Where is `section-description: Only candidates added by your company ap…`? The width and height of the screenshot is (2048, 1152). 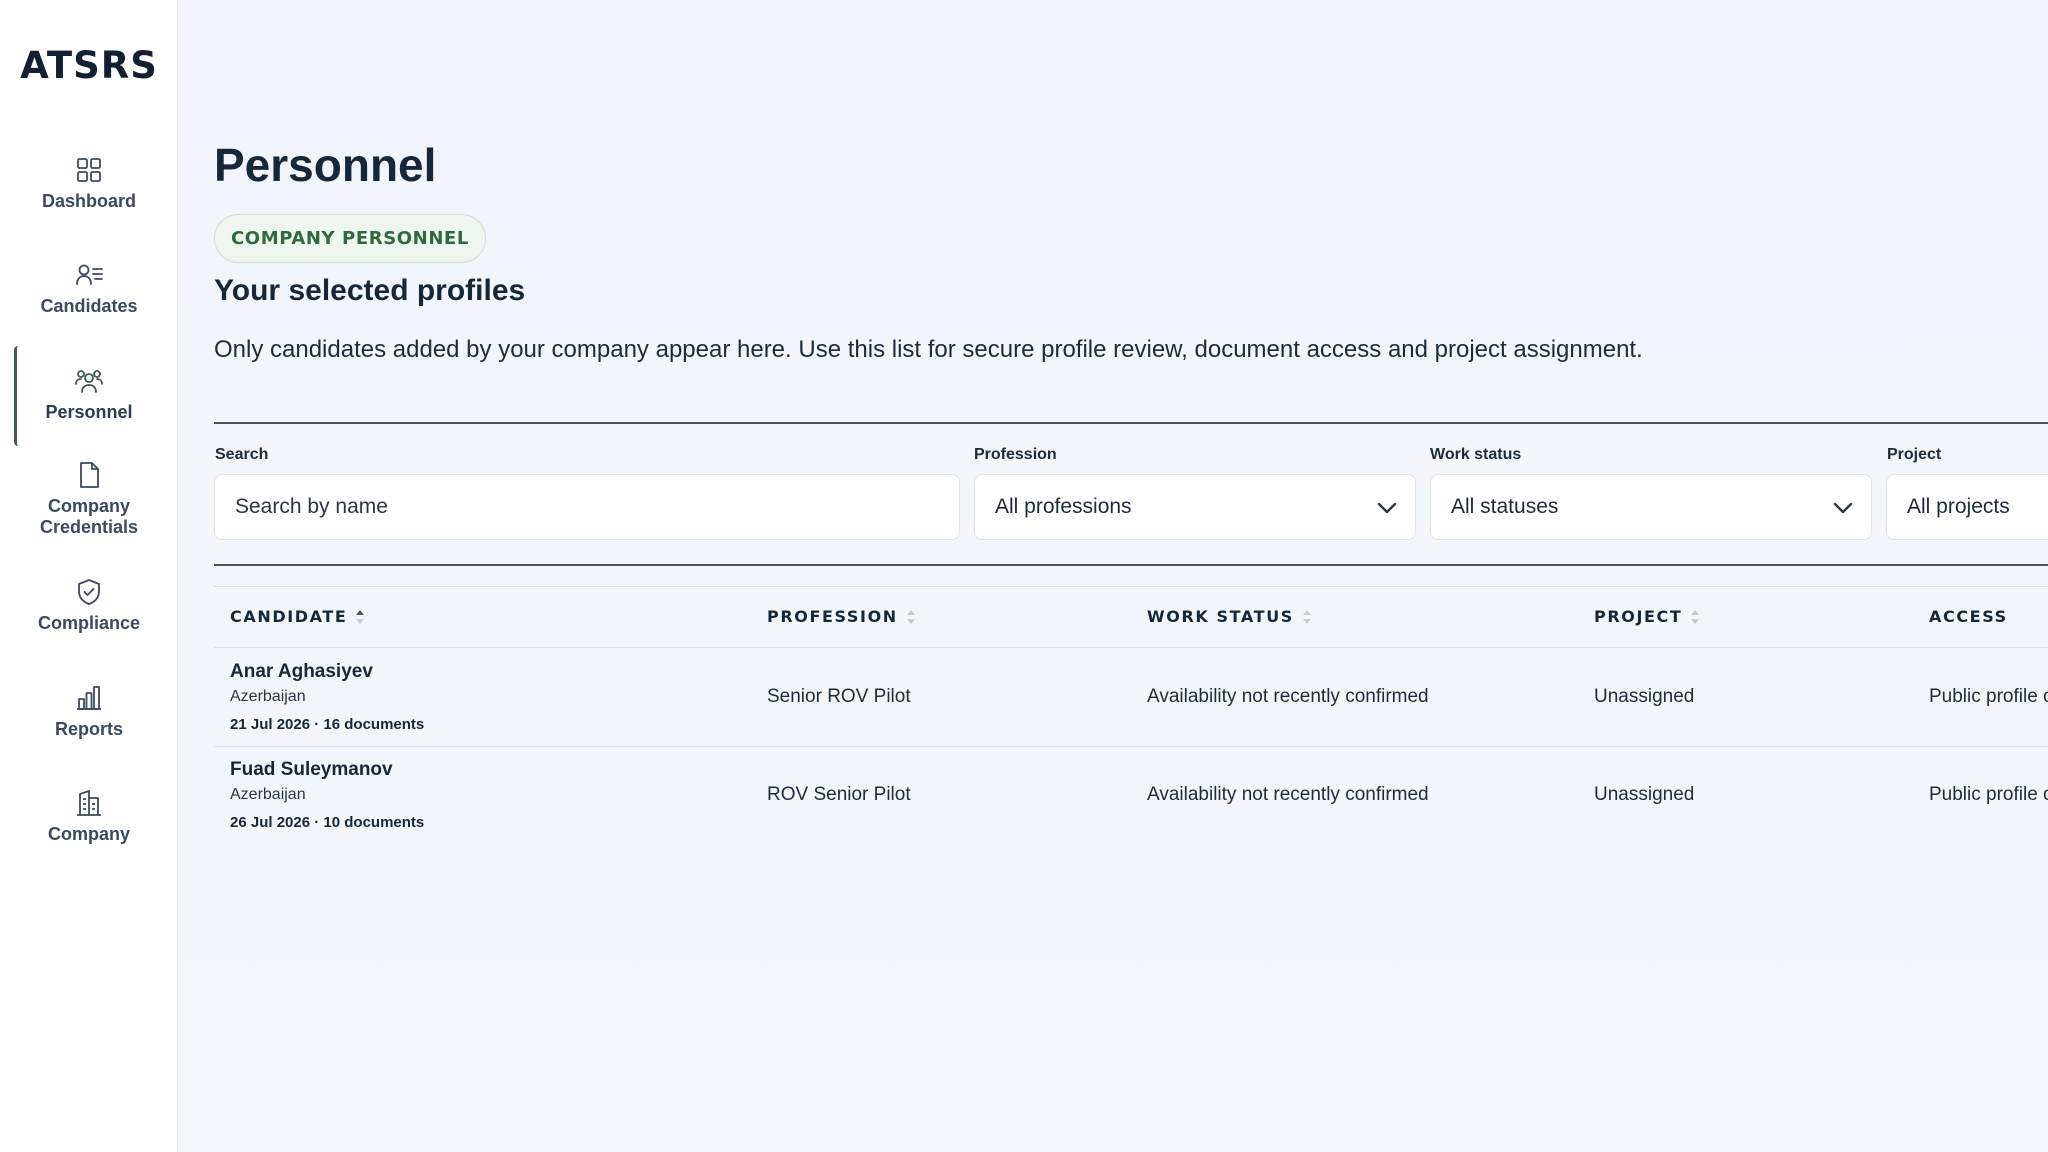 section-description: Only candidates added by your company ap… is located at coordinates (928, 349).